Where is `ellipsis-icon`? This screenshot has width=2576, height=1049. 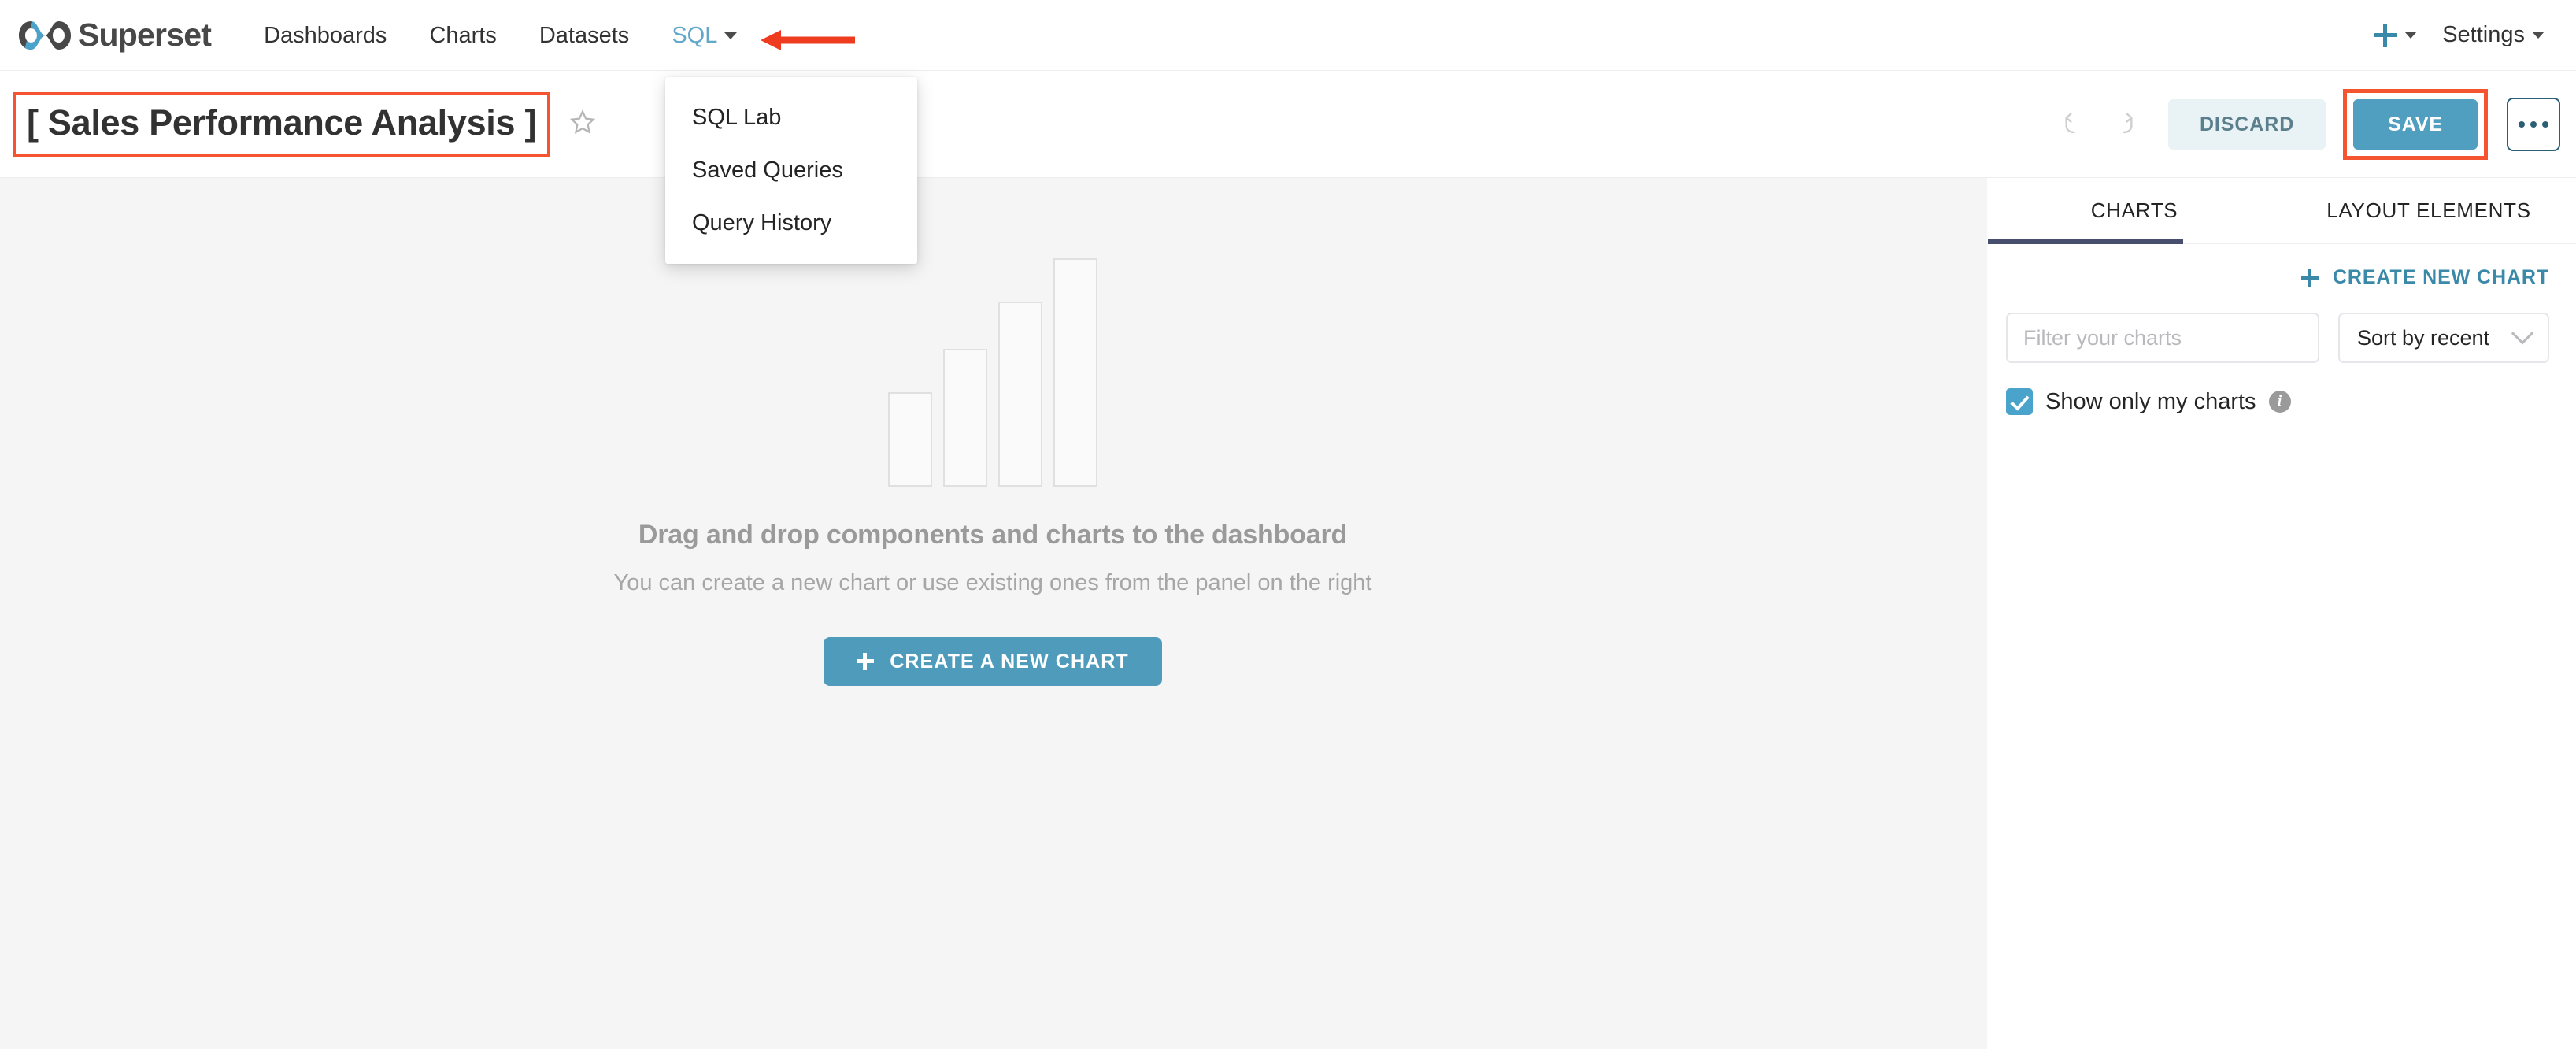 ellipsis-icon is located at coordinates (2533, 124).